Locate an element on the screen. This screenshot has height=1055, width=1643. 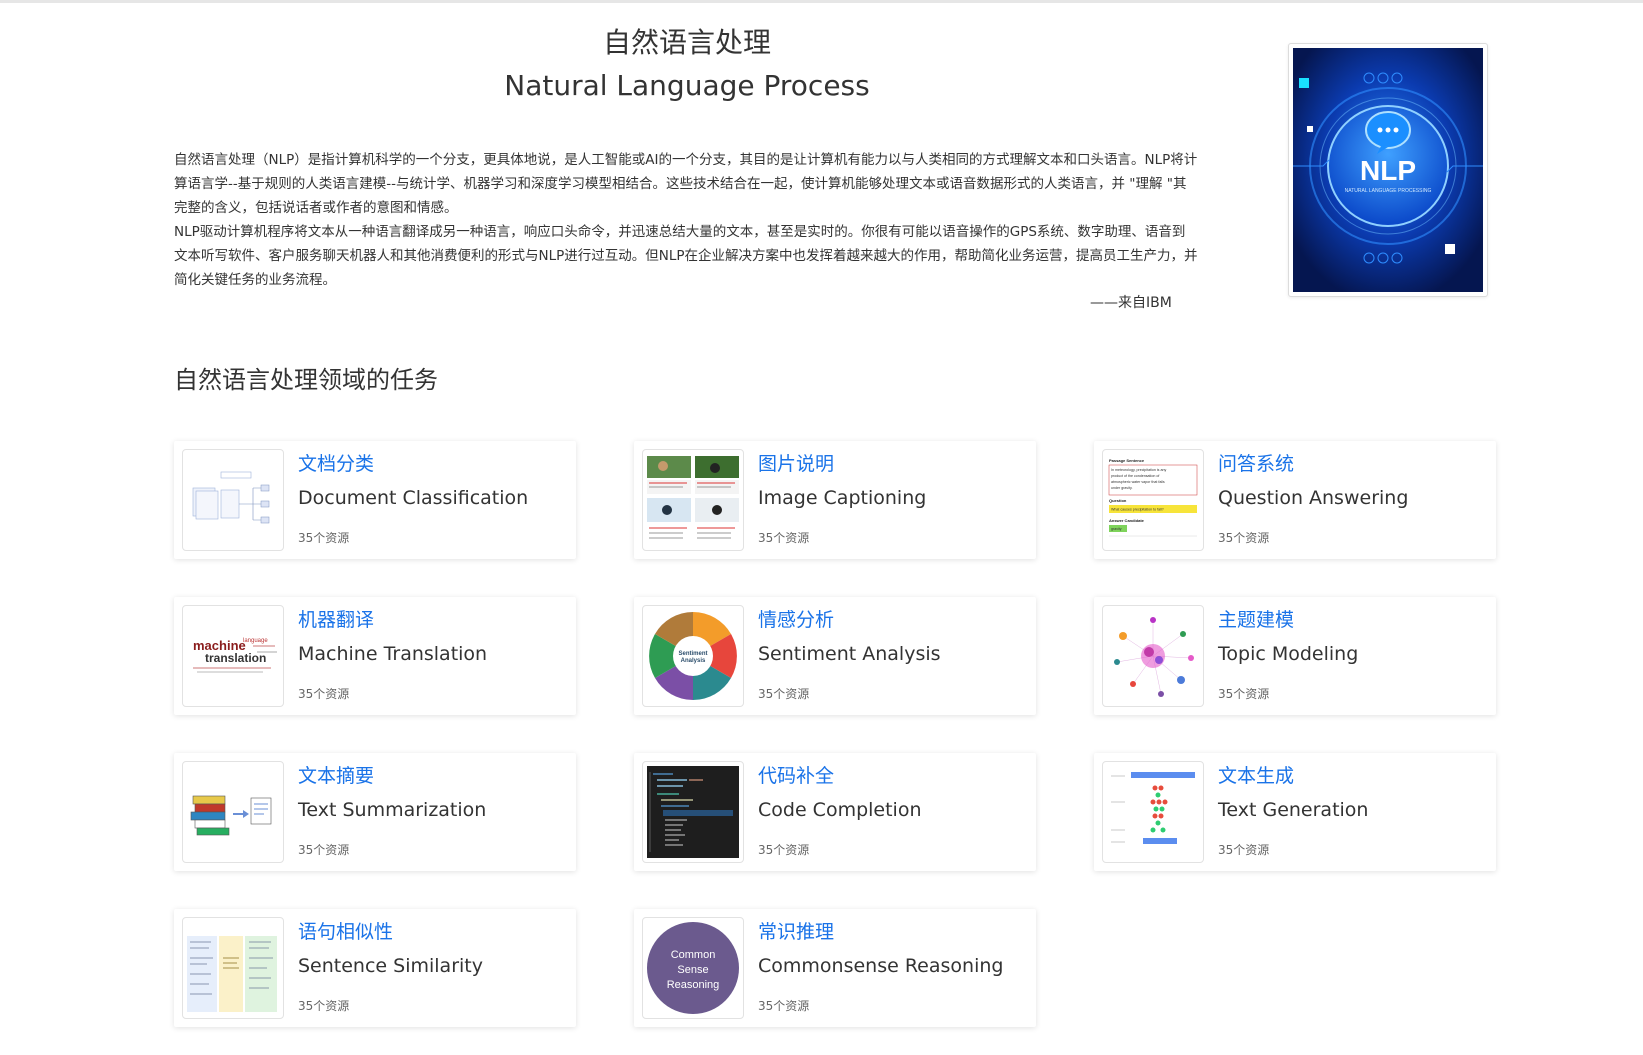
sentiment-center-label: Analysis is located at coordinates (693, 661).